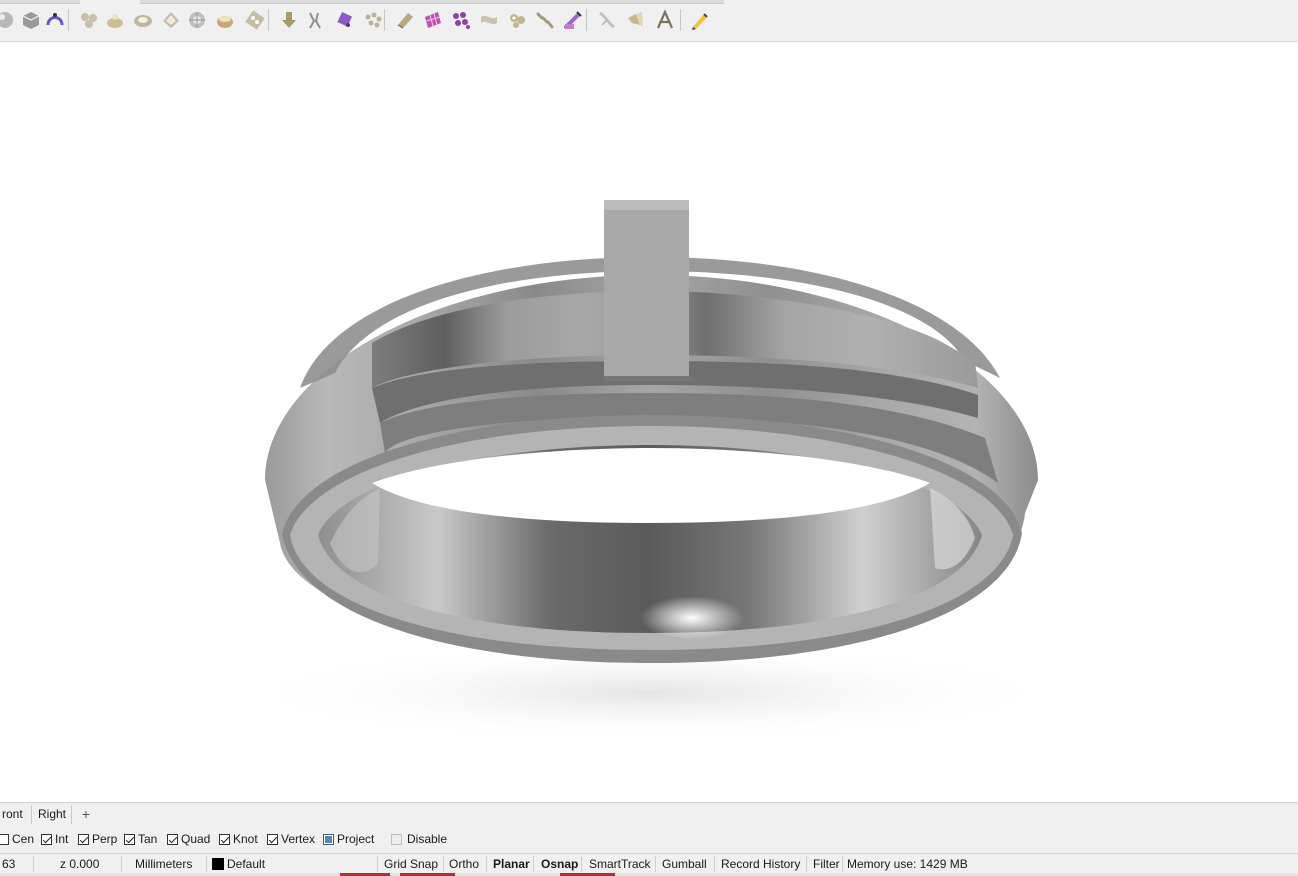 The height and width of the screenshot is (876, 1298). What do you see at coordinates (411, 864) in the screenshot?
I see `grid-snap-button: Grid Snap` at bounding box center [411, 864].